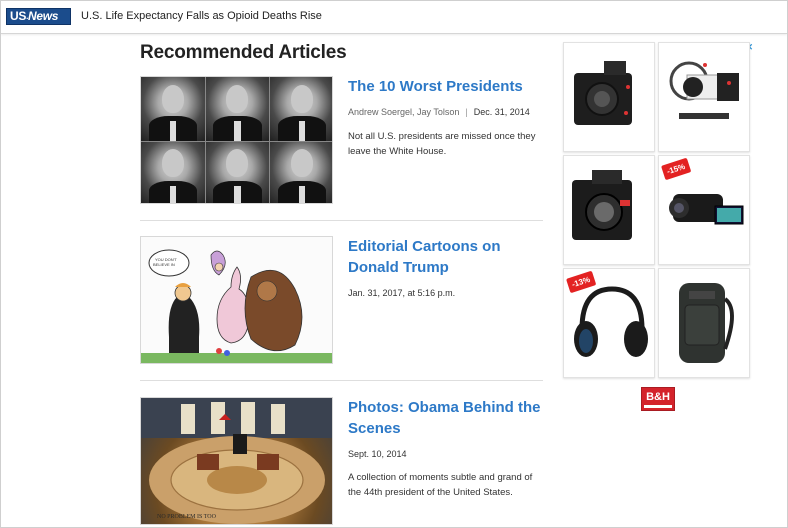  I want to click on bh-logo-text: B&H, so click(658, 397).